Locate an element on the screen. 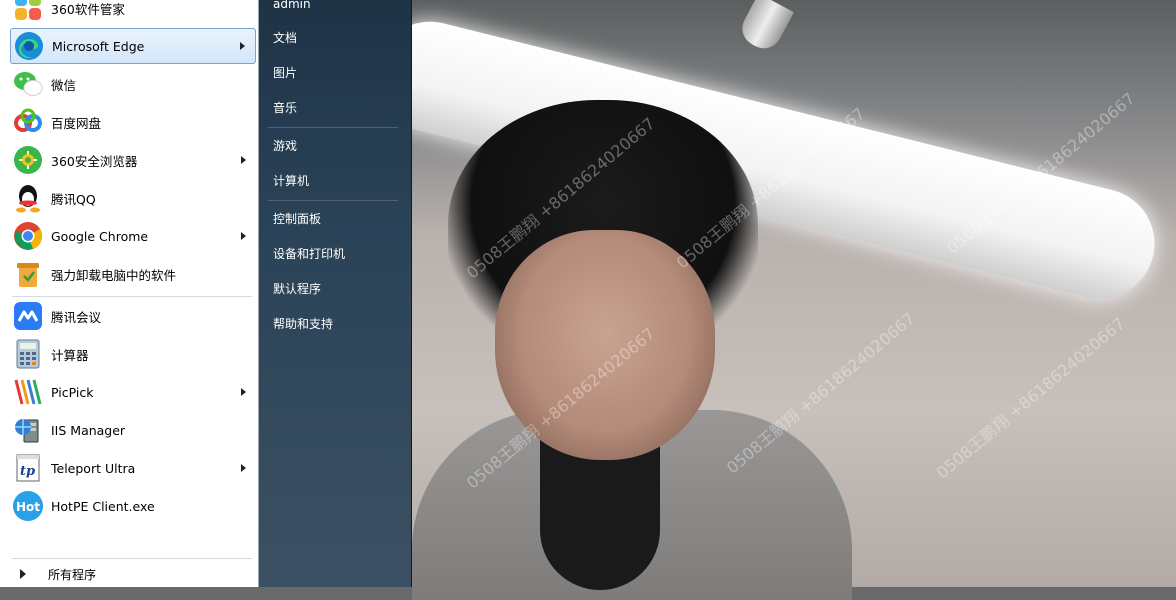 The width and height of the screenshot is (1176, 600). program-calculator: 计算器 is located at coordinates (133, 354).